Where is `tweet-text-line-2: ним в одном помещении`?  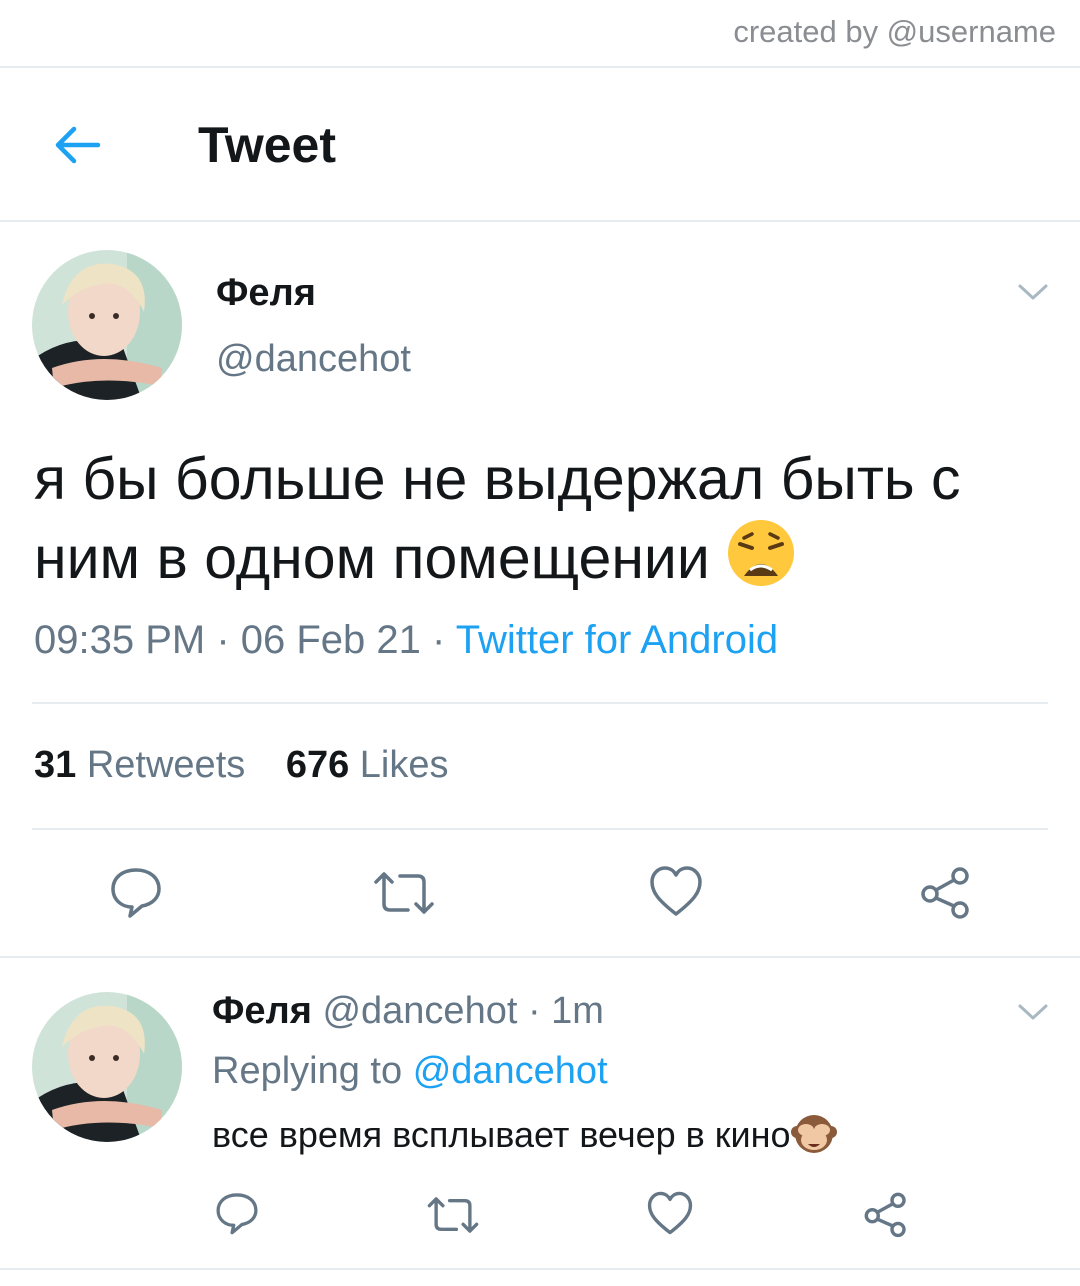 tweet-text-line-2: ним в одном помещении is located at coordinates (372, 558).